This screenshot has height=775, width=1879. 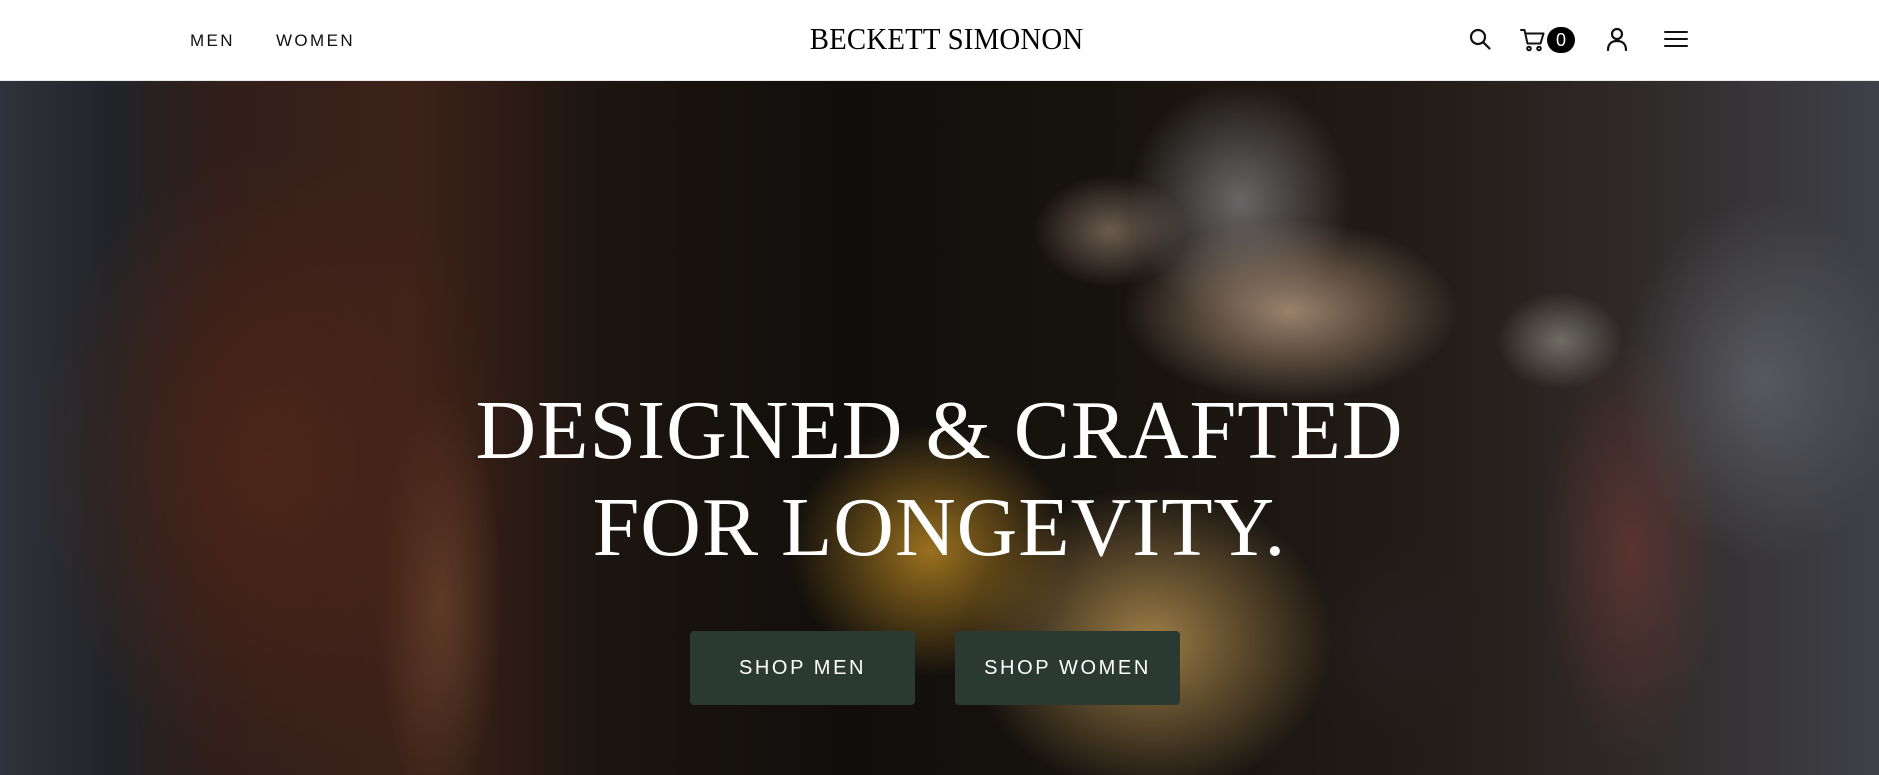 I want to click on menu-button, so click(x=1676, y=39).